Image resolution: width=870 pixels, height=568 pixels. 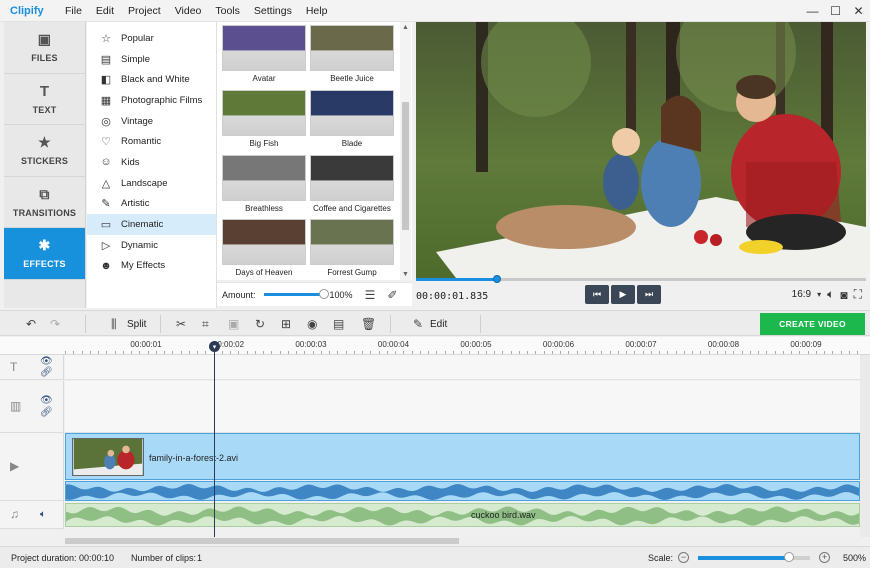 I want to click on minimize-icon: —, so click(x=812, y=11).